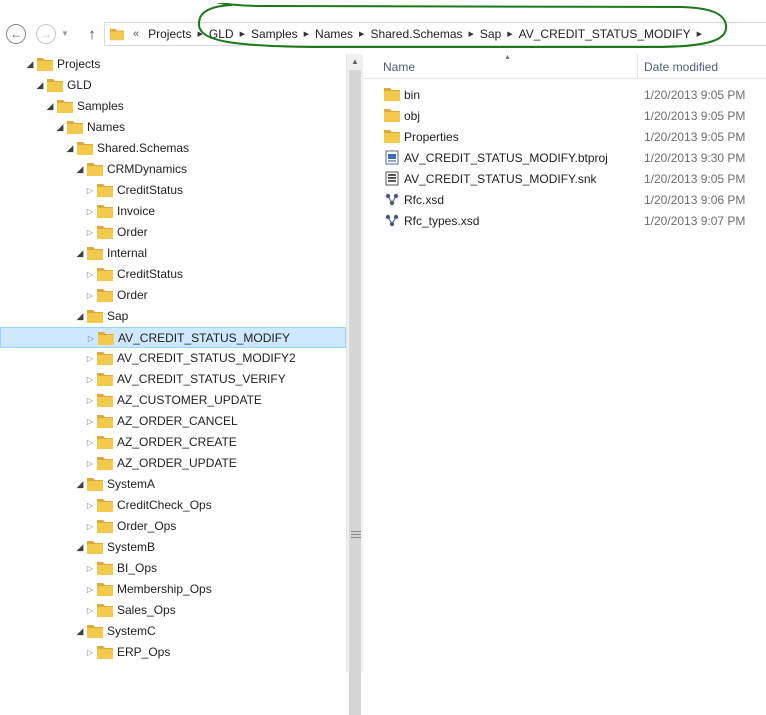 This screenshot has height=715, width=766. What do you see at coordinates (65, 33) in the screenshot?
I see `recent-locations-chevron-icon: ▼` at bounding box center [65, 33].